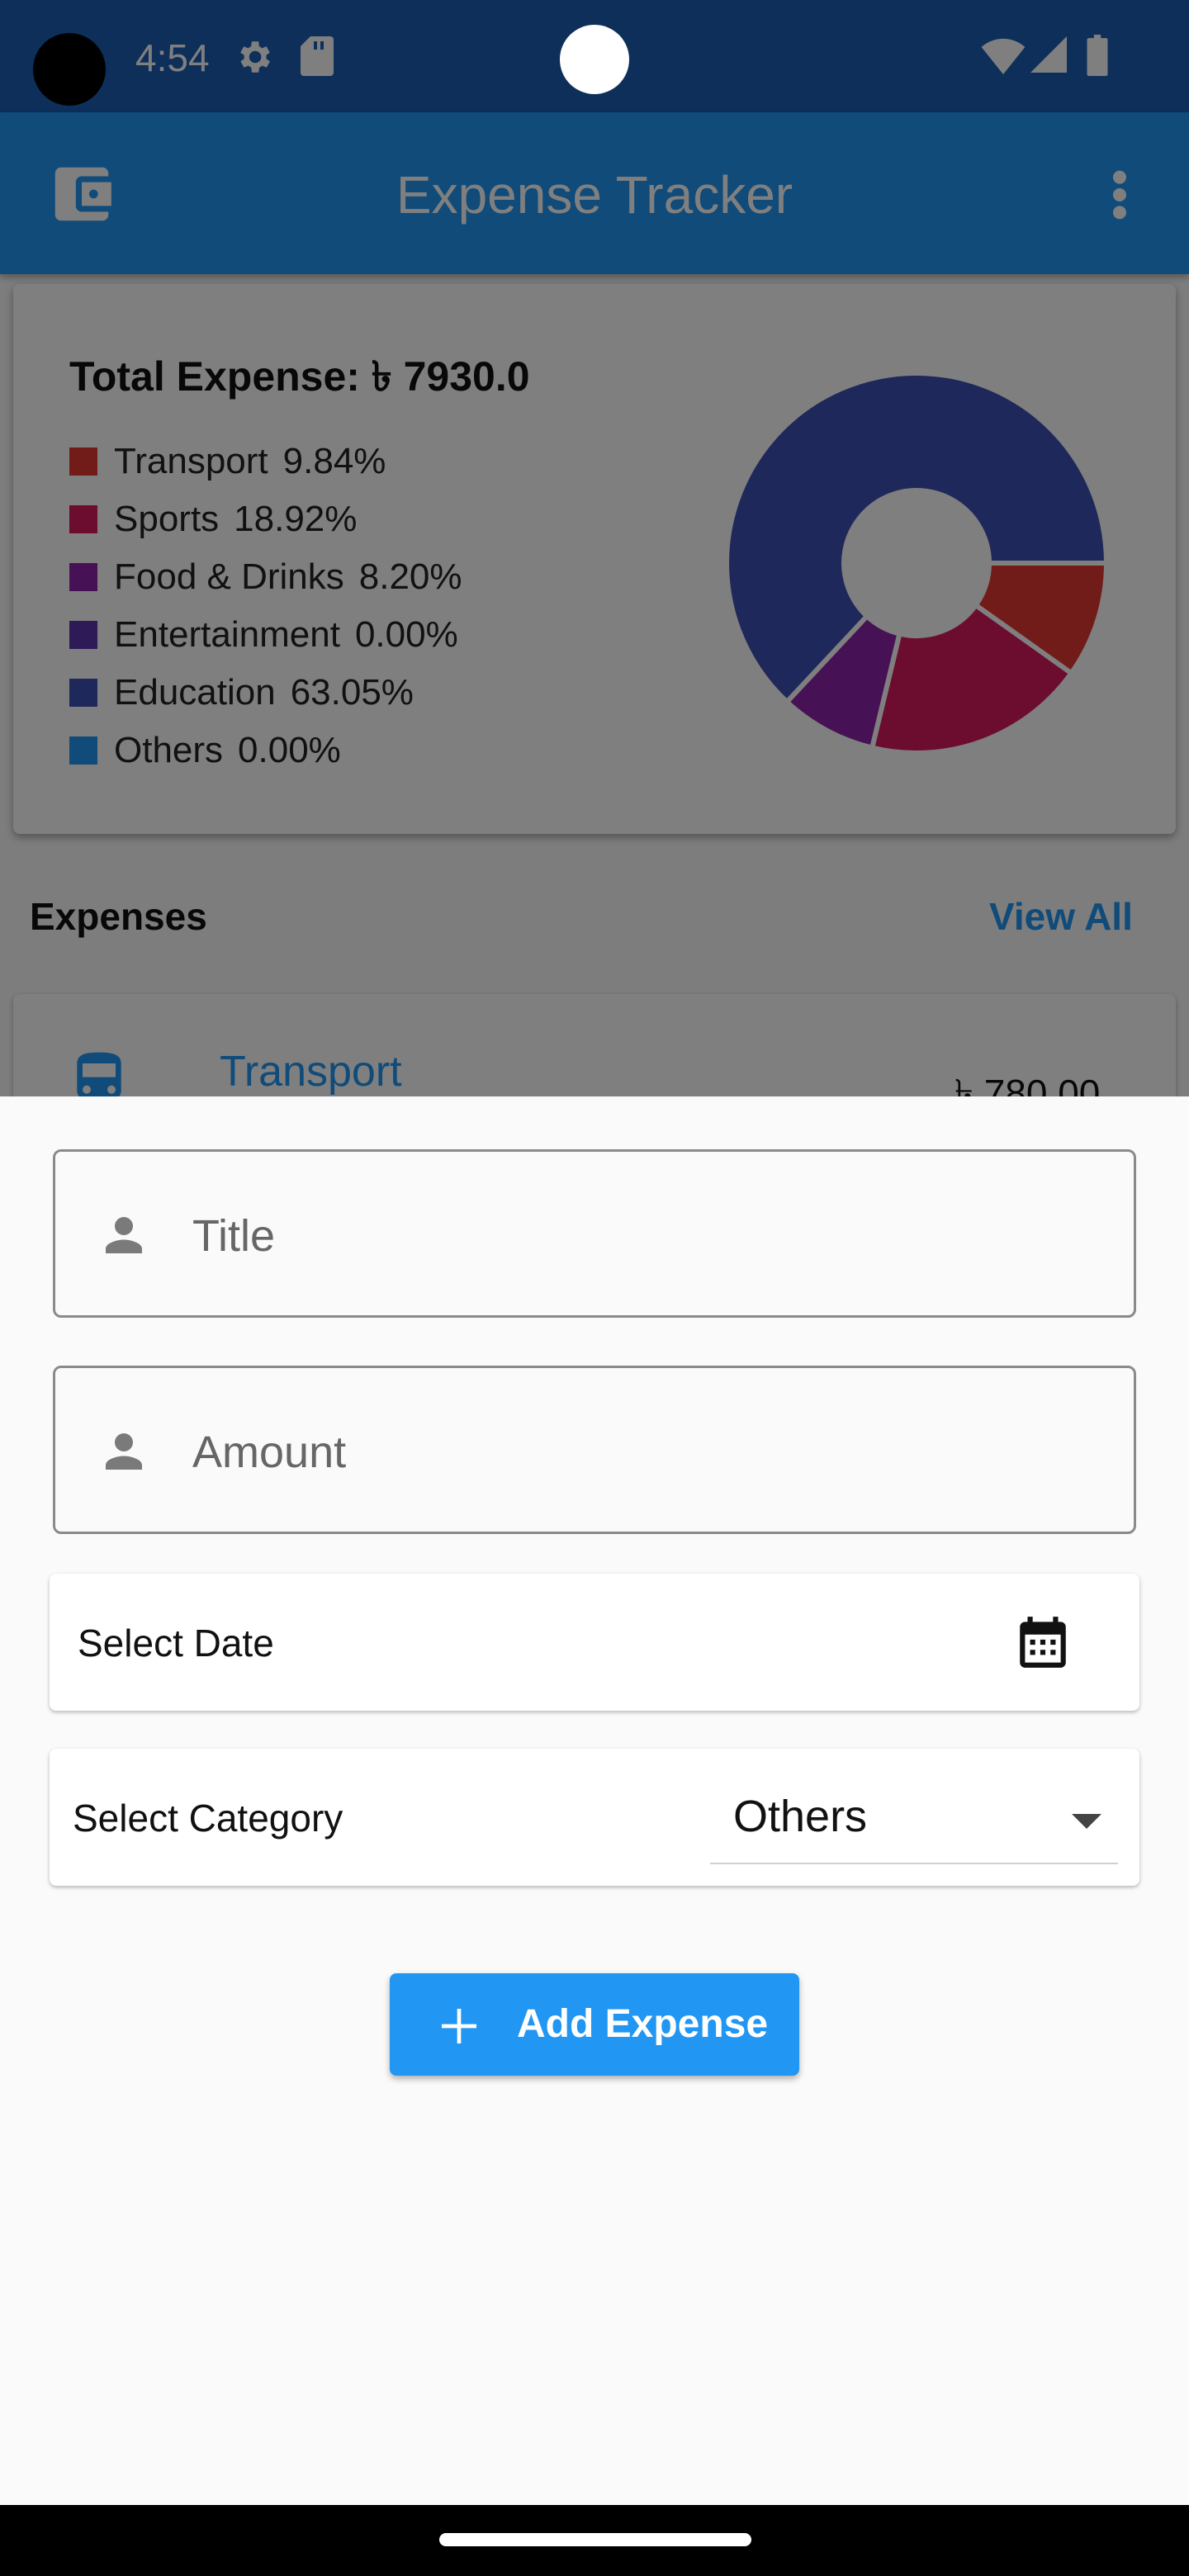  What do you see at coordinates (594, 1642) in the screenshot?
I see `select-date-row: Select Date` at bounding box center [594, 1642].